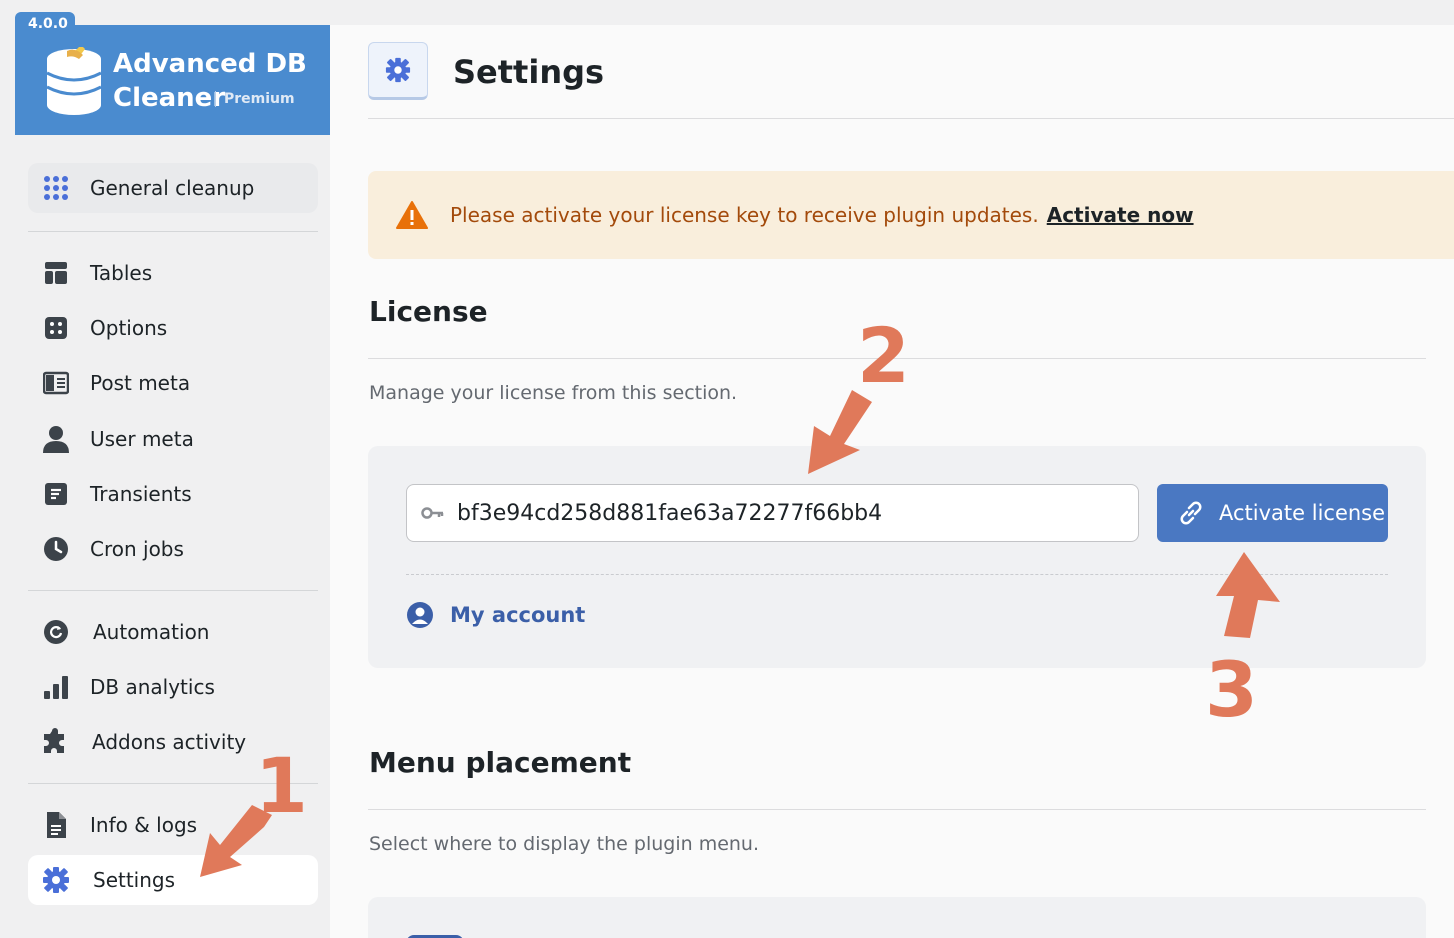 The width and height of the screenshot is (1454, 938). Describe the element at coordinates (56, 742) in the screenshot. I see `puzzle-icon` at that location.